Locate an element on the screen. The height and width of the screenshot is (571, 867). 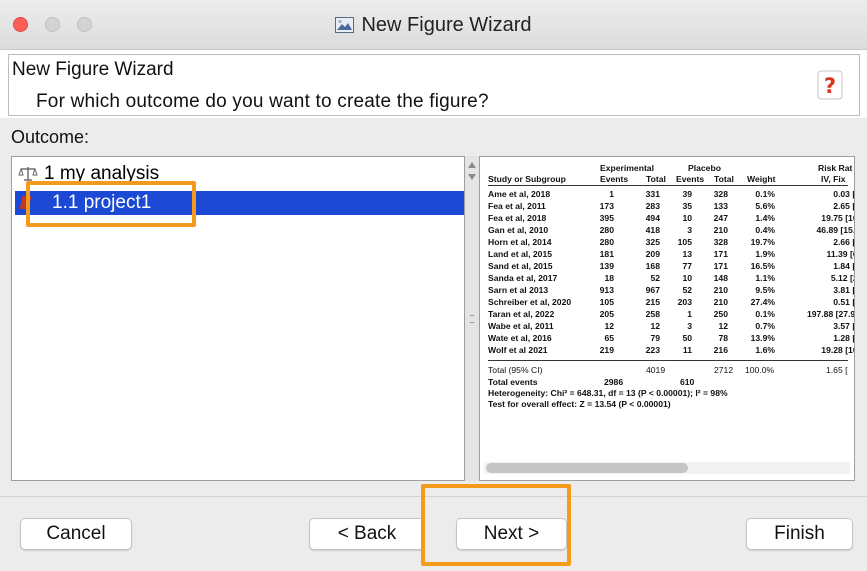
cell-weight: 5.6% is located at coordinates (765, 206).